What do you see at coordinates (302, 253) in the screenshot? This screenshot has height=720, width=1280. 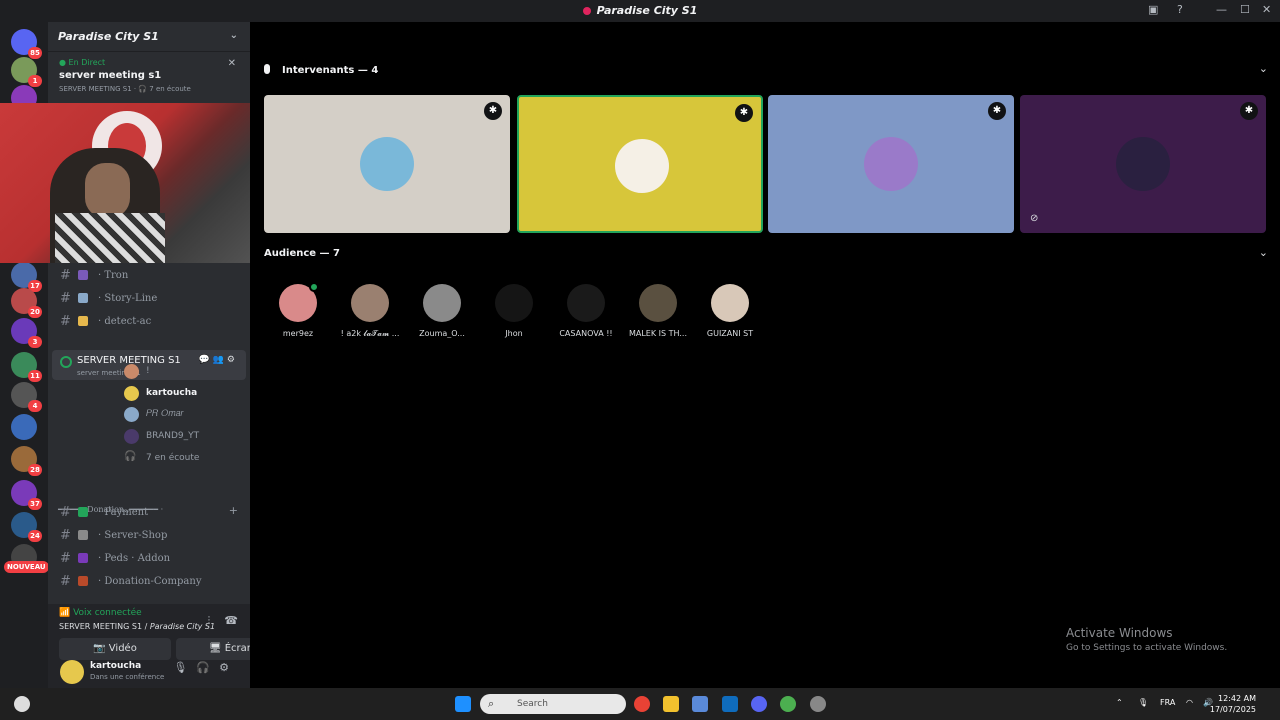 I see `audience-header: Audience — 7` at bounding box center [302, 253].